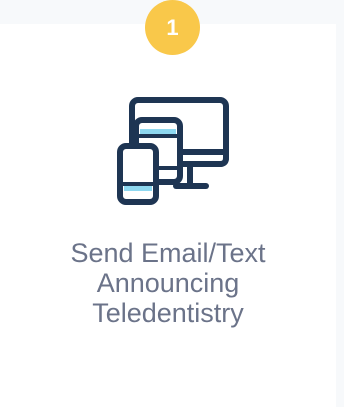 The image size is (344, 407). I want to click on step-number: 1, so click(172, 27).